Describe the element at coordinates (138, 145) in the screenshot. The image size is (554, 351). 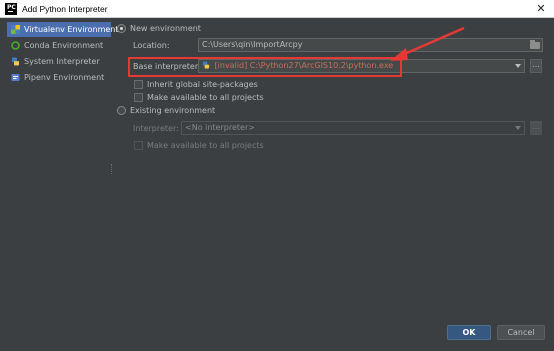
I see `existing-make-available-checkbox` at that location.